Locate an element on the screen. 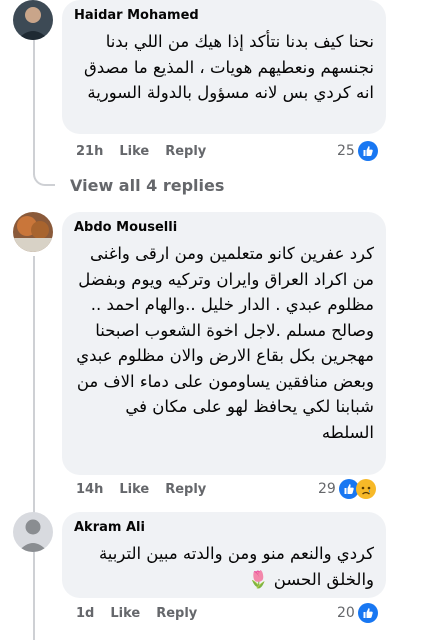 Image resolution: width=440 pixels, height=640 pixels. comment-author: Haidar Mohamed is located at coordinates (224, 15).